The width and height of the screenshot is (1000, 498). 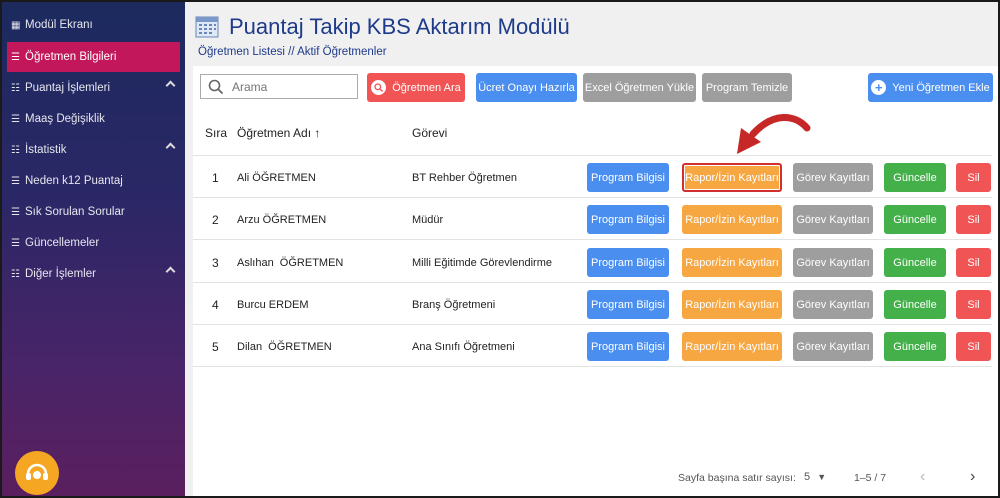 I want to click on clear-program-label: Program Temizle, so click(x=747, y=87).